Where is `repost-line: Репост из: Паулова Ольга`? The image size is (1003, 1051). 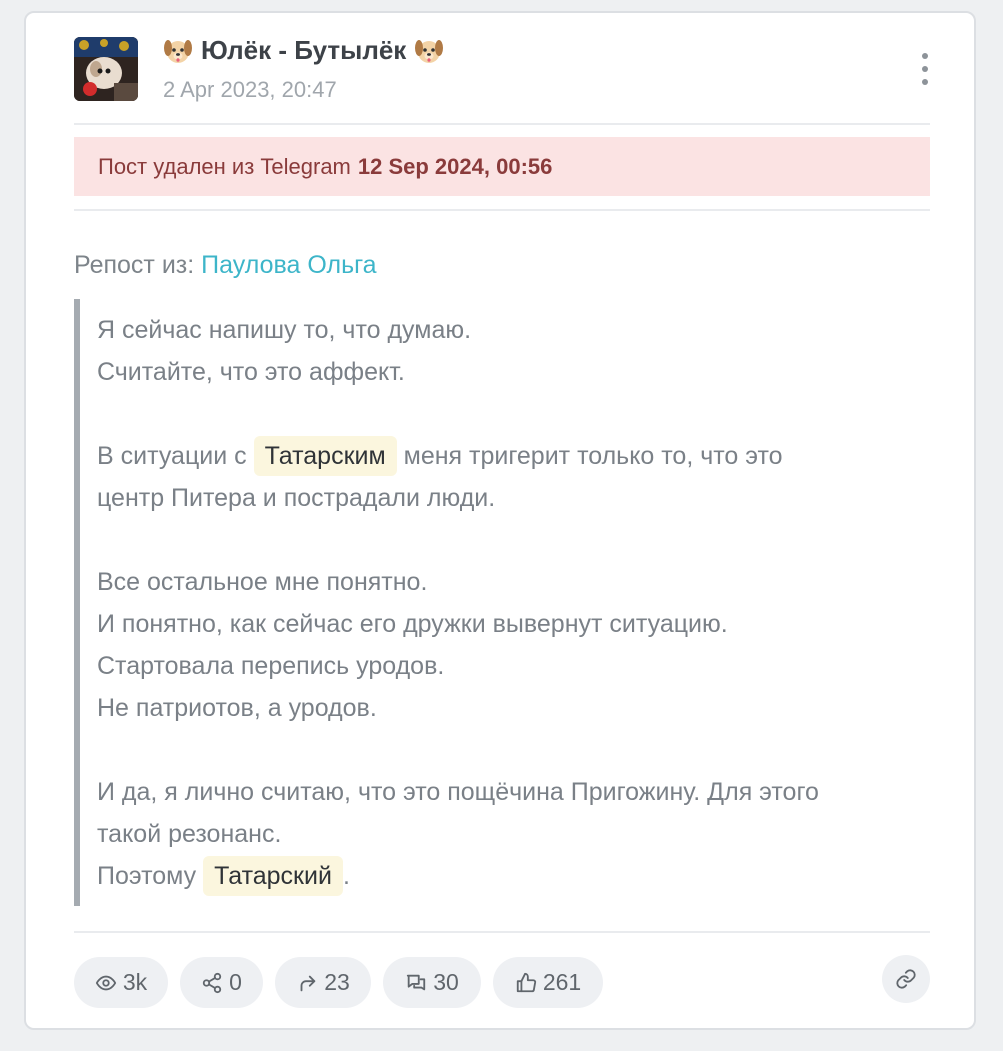 repost-line: Репост из: Паулова Ольга is located at coordinates (225, 265).